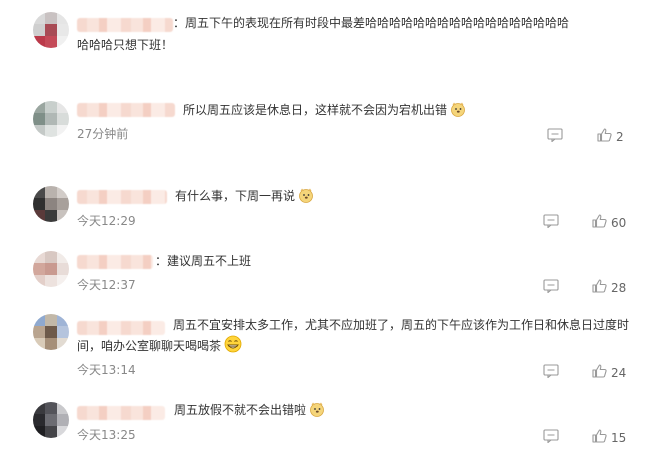 This screenshot has width=658, height=464. I want to click on comment-text: ：周五下午的表现在所有时段中最差哈哈哈哈哈哈哈哈哈哈哈哈哈哈哈哈哈, so click(371, 23).